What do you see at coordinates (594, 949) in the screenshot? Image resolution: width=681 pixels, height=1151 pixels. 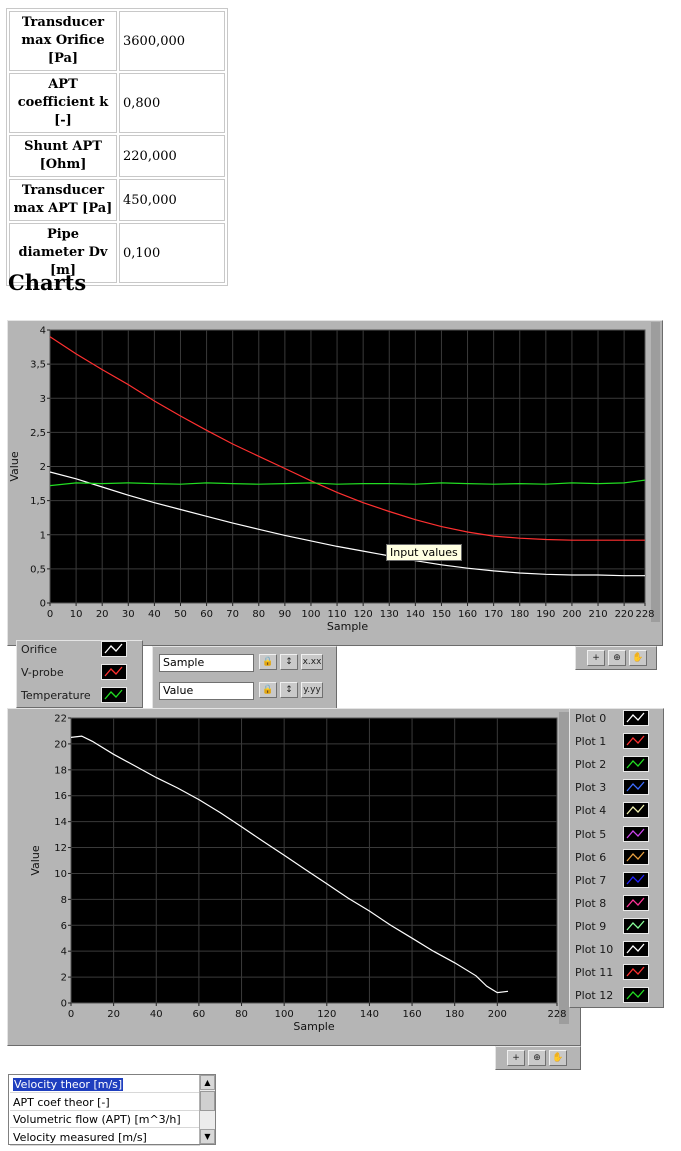 I see `legend-label: Plot 10` at bounding box center [594, 949].